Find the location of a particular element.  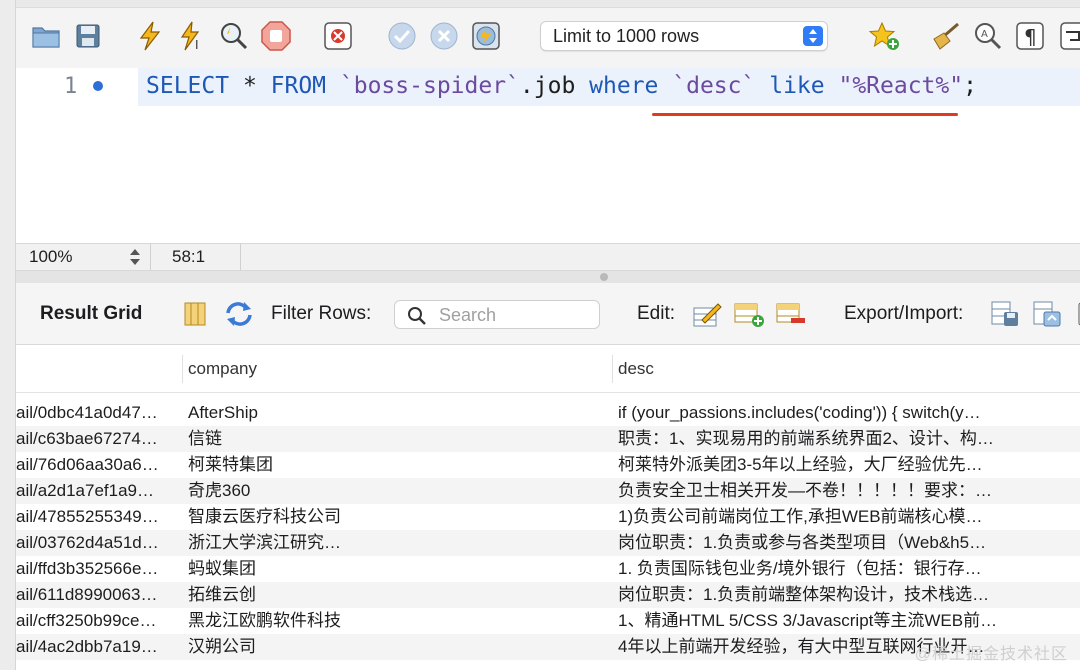

rollback-icon is located at coordinates (444, 36).